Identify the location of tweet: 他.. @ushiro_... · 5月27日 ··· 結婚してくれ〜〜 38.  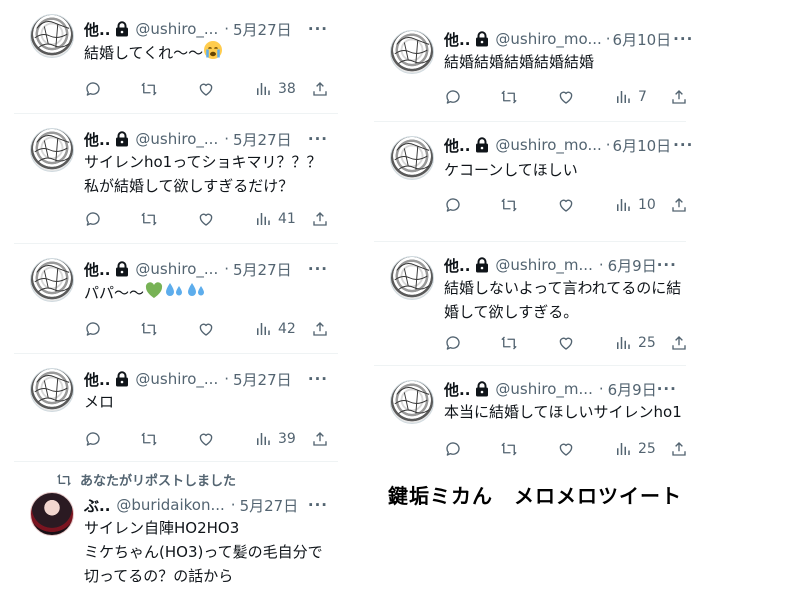
(176, 57).